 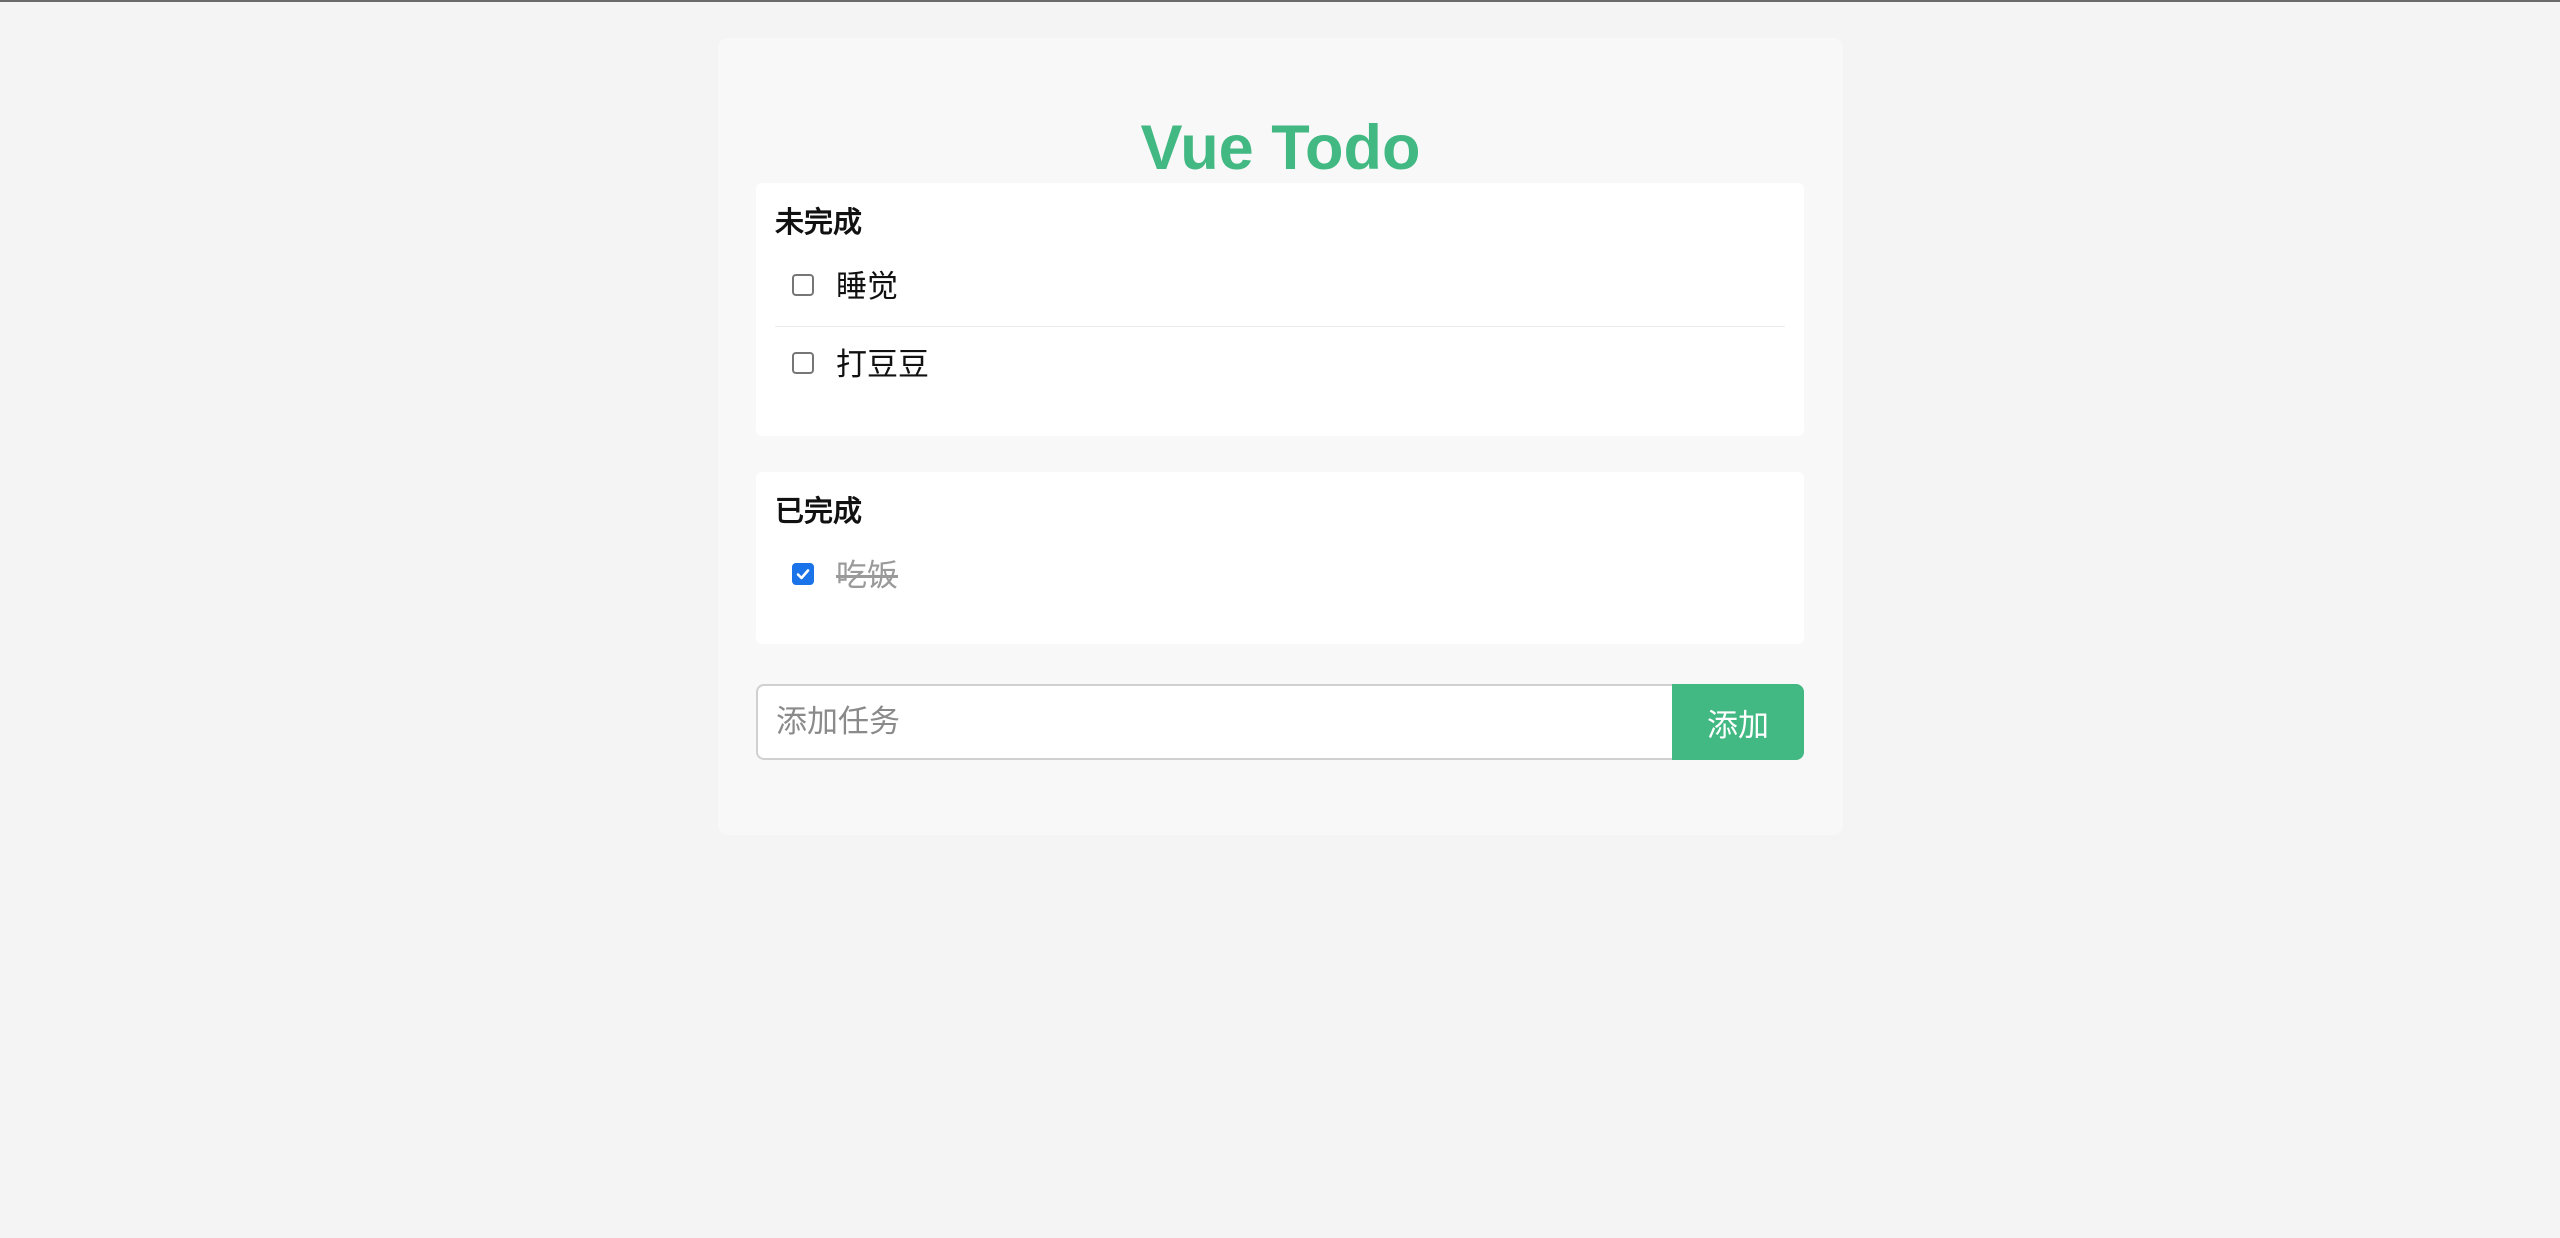 What do you see at coordinates (1280, 366) in the screenshot?
I see `todo-item: 打豆豆` at bounding box center [1280, 366].